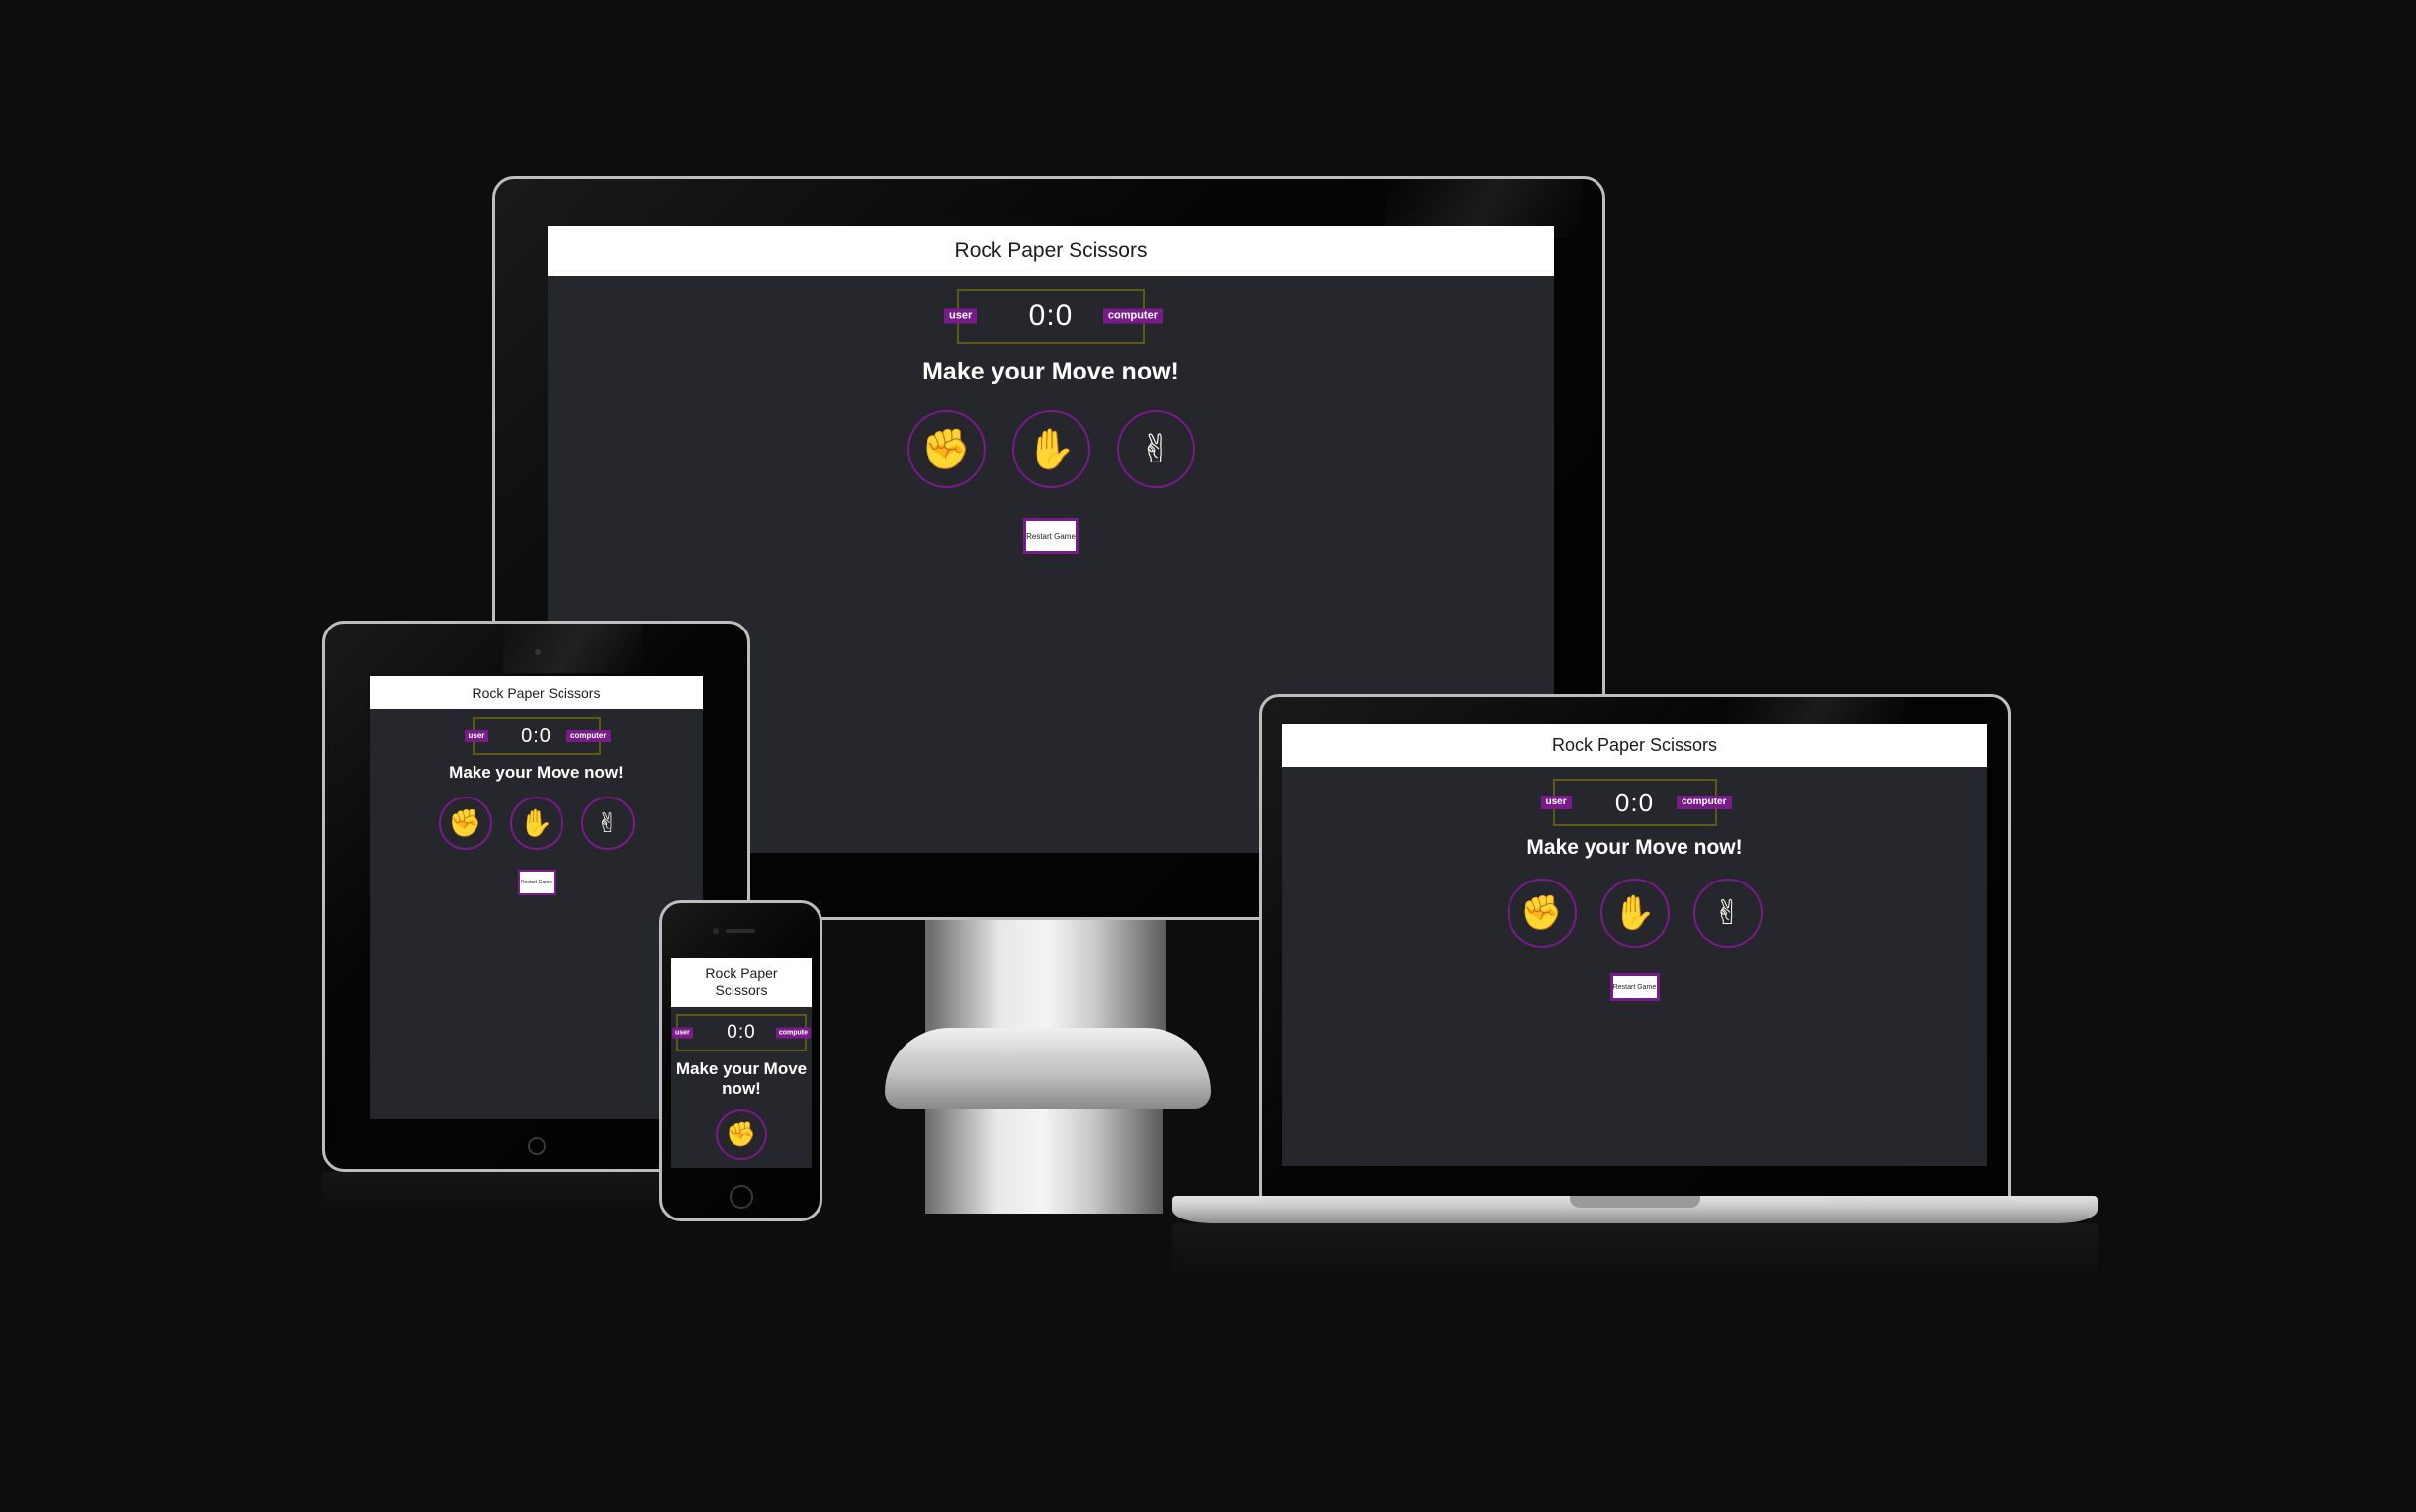 The height and width of the screenshot is (1512, 2416). Describe the element at coordinates (740, 931) in the screenshot. I see `phone-speaker` at that location.